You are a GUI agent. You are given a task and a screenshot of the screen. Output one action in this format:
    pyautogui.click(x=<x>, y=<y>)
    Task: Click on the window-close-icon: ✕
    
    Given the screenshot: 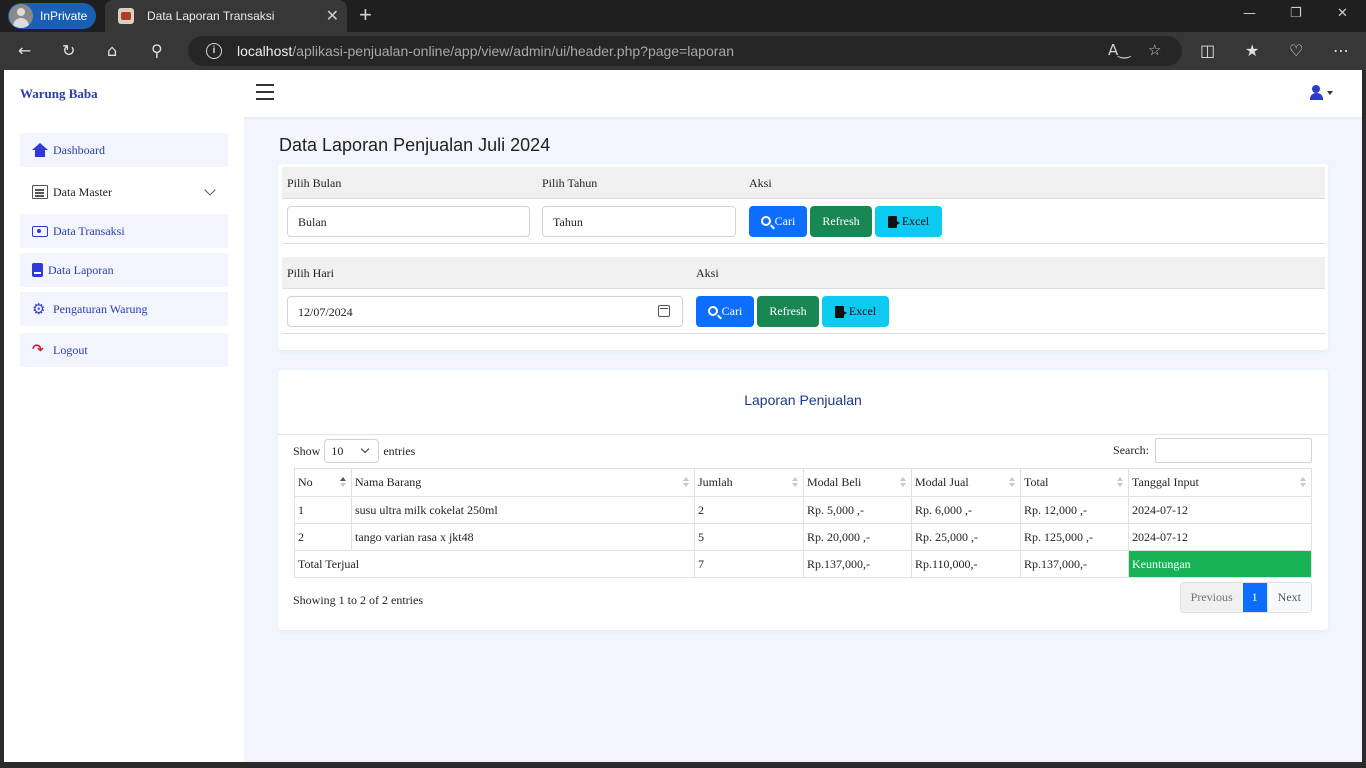 What is the action you would take?
    pyautogui.click(x=1342, y=13)
    